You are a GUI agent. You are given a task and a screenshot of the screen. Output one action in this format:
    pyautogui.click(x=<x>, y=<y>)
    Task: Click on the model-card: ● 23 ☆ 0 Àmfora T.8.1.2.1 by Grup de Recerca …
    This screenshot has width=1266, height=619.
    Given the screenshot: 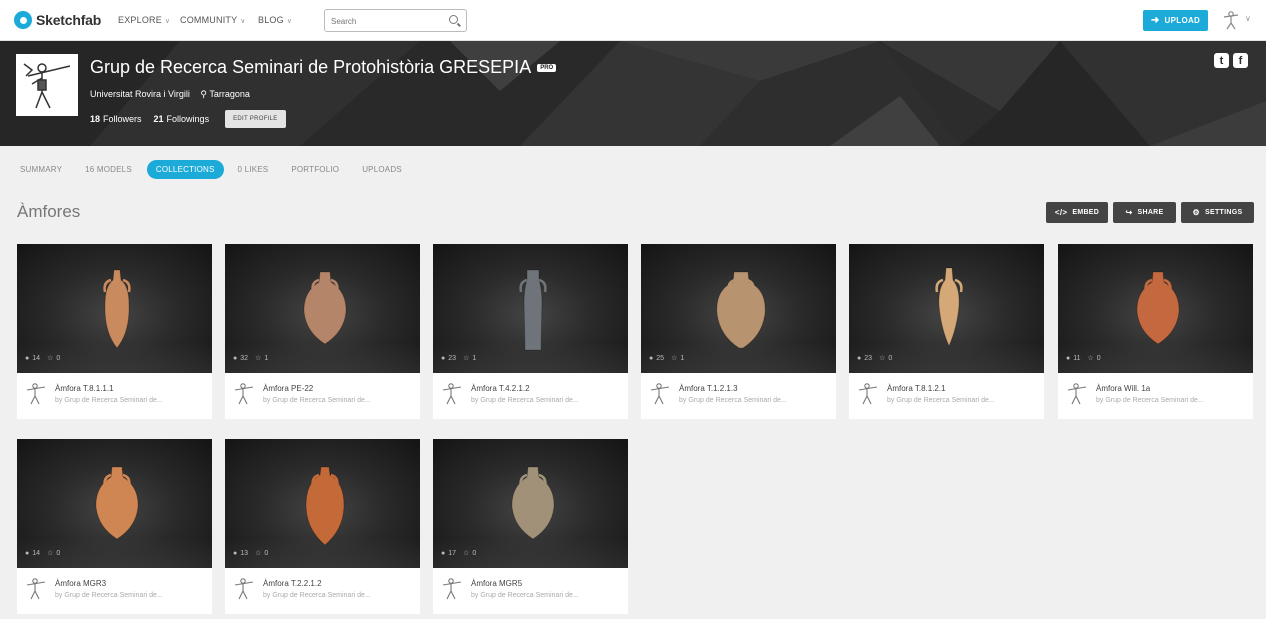 What is the action you would take?
    pyautogui.click(x=946, y=331)
    